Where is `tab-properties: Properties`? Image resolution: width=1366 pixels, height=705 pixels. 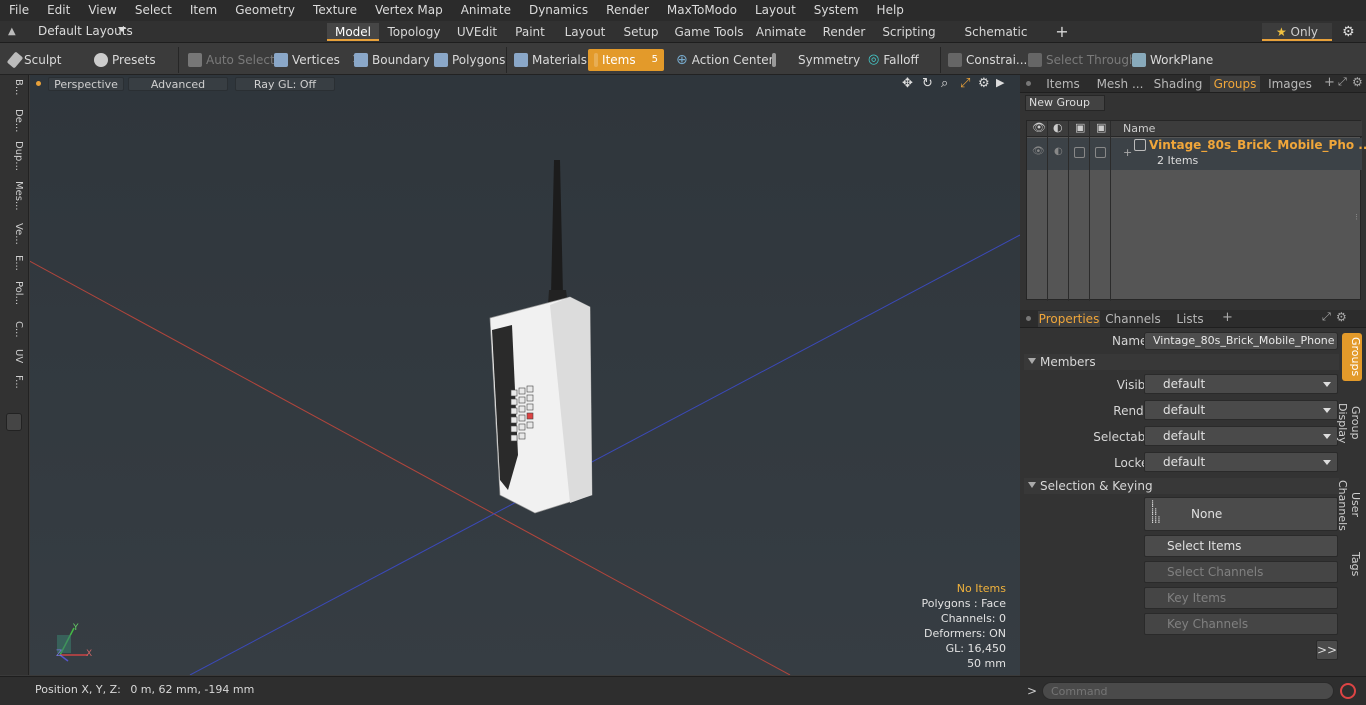
tab-properties: Properties is located at coordinates (1069, 319).